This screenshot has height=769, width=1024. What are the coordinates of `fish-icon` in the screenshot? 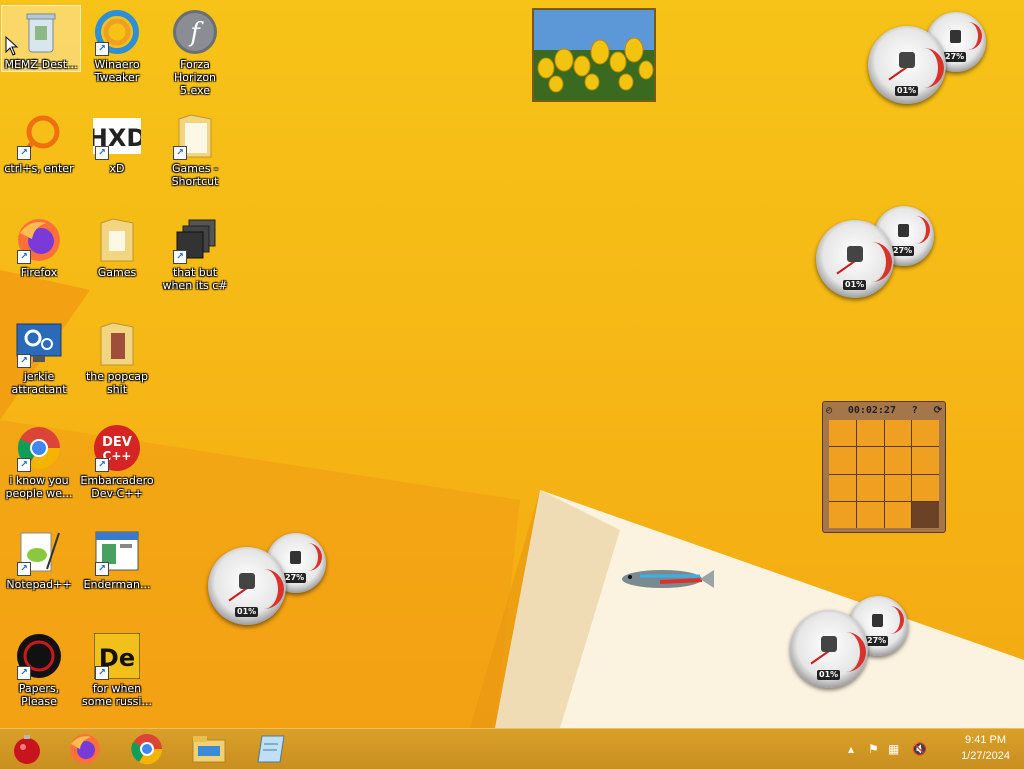 It's located at (668, 579).